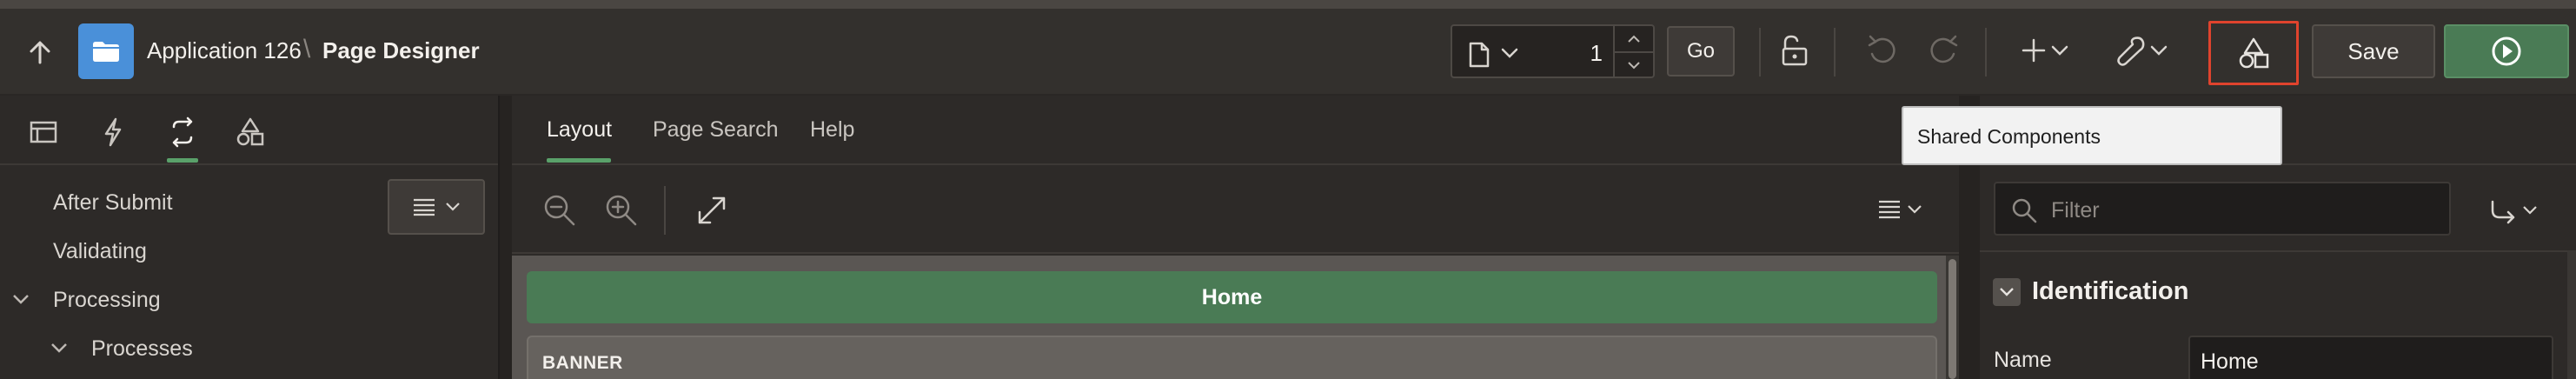 The height and width of the screenshot is (379, 2576). What do you see at coordinates (424, 206) in the screenshot?
I see `menu-lines-icon` at bounding box center [424, 206].